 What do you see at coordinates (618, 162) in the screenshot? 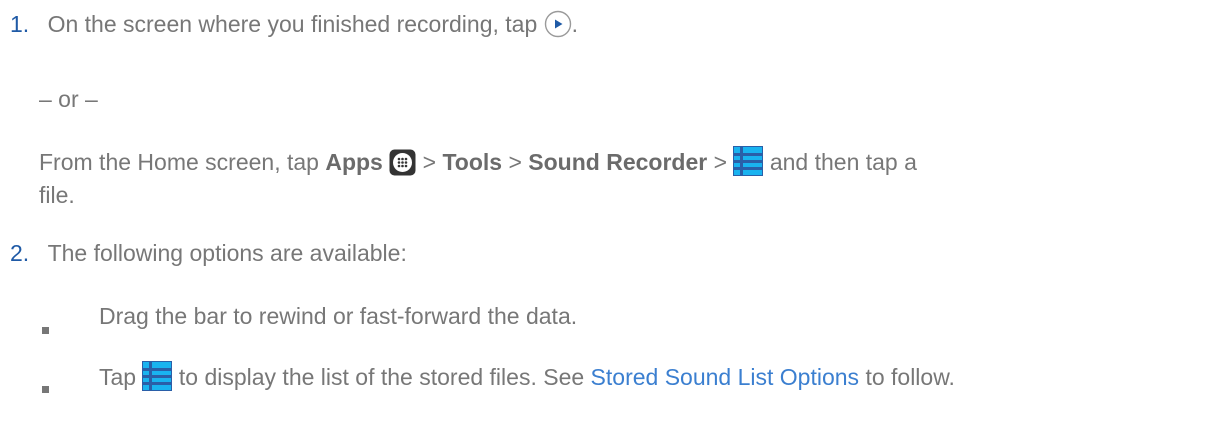
I see `sound-recorder-label: Sound Recorder` at bounding box center [618, 162].